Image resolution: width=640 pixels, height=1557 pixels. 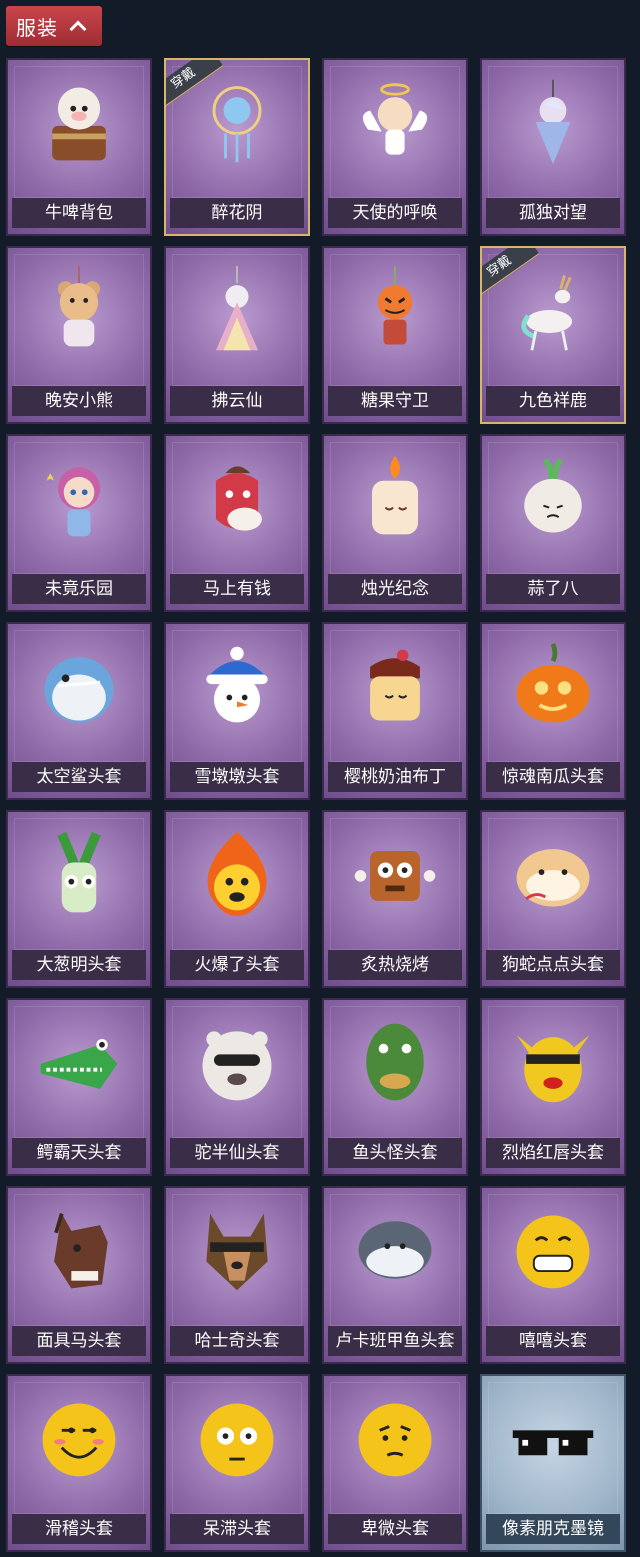 I want to click on pumpkin-mask-icon, so click(x=553, y=686).